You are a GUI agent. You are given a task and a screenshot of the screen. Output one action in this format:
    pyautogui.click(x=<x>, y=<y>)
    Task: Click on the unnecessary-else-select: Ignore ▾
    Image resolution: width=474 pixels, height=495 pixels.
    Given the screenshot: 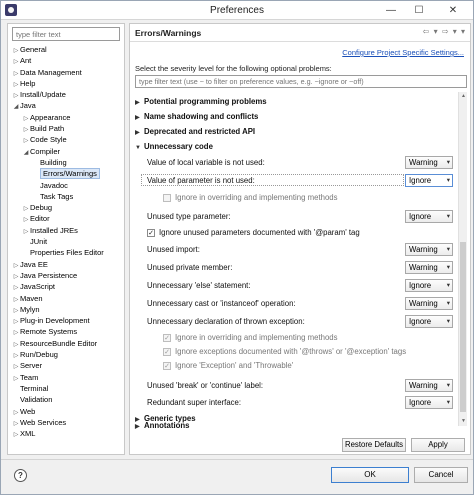 What is the action you would take?
    pyautogui.click(x=429, y=285)
    